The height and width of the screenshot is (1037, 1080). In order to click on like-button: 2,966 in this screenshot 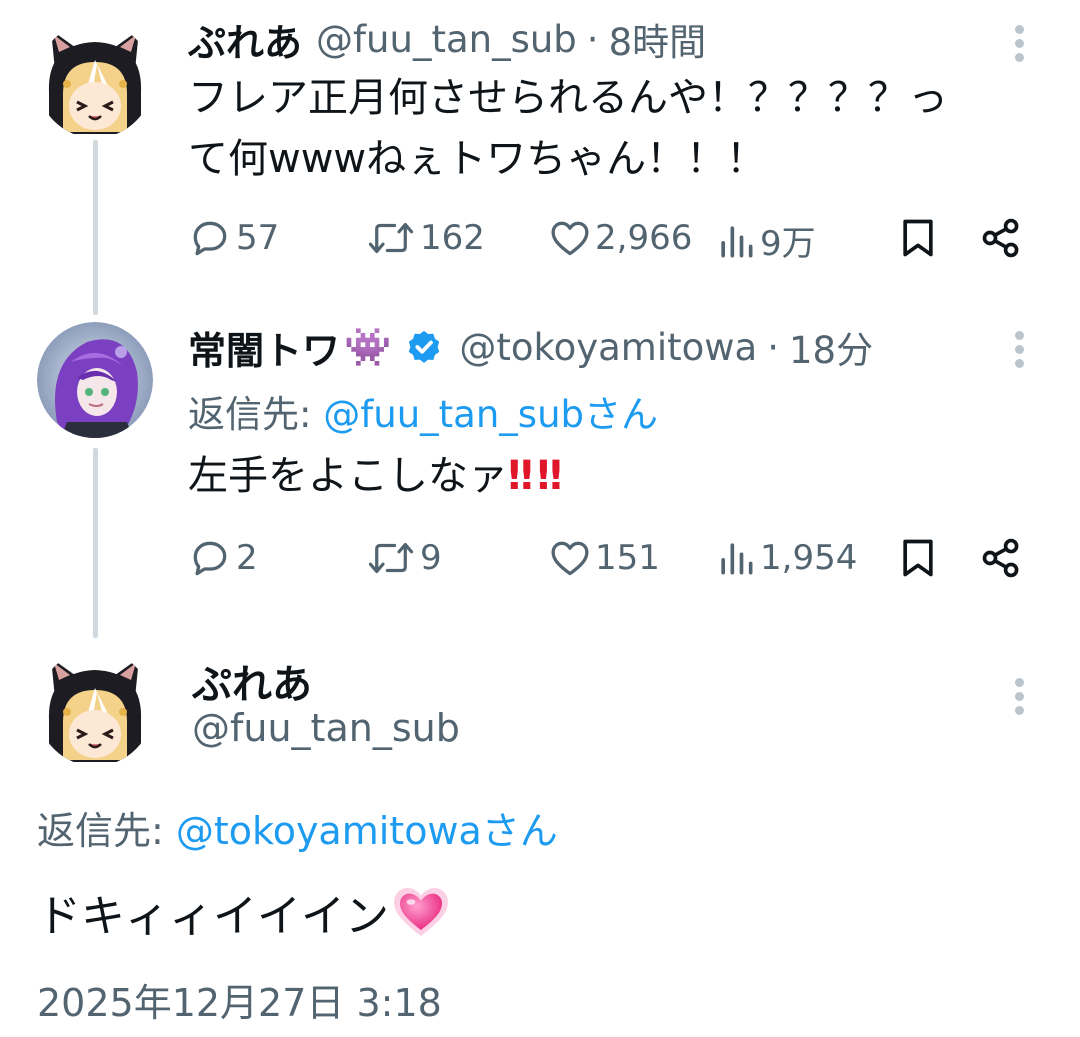, I will do `click(619, 238)`.